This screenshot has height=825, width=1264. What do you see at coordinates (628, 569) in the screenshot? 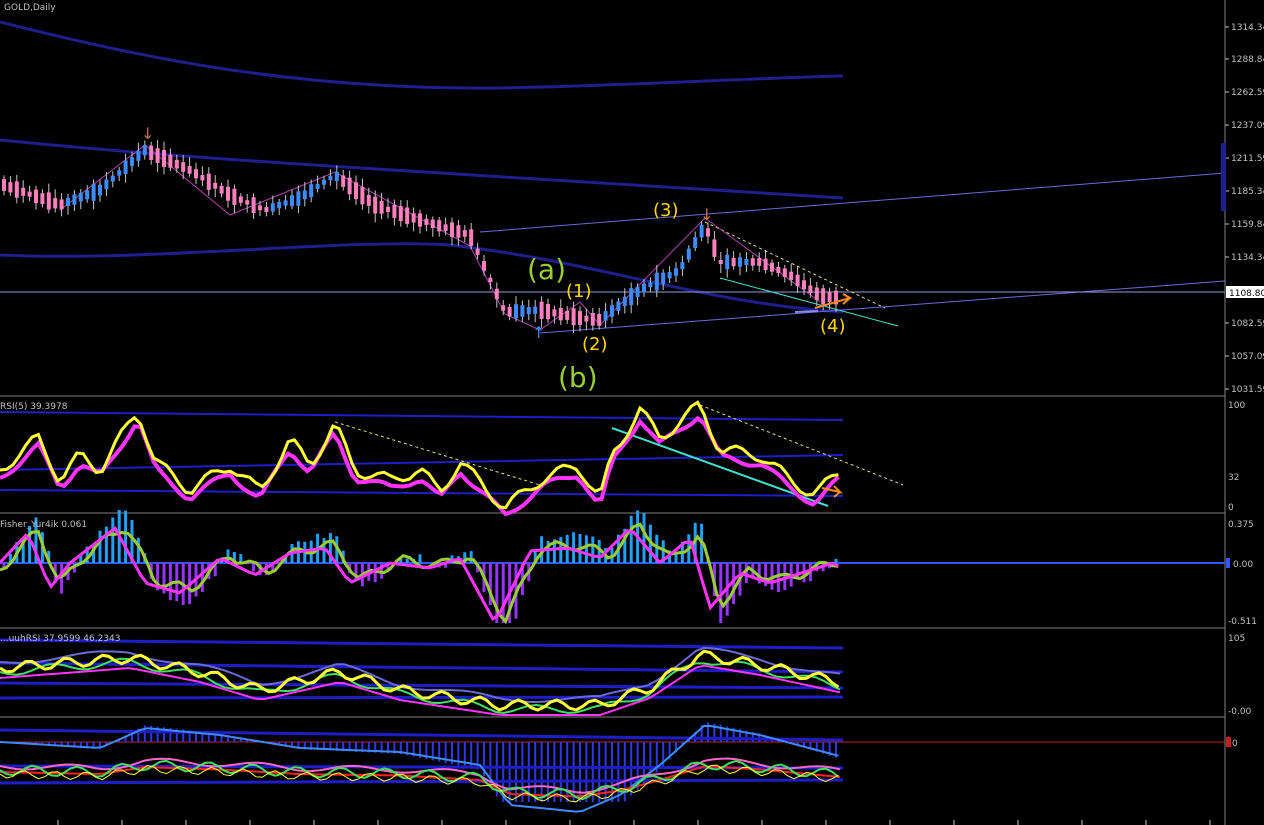
I see `fisher-panel: Fisher_Yur4ik 0.061 0.375 0.00 -0.511` at bounding box center [628, 569].